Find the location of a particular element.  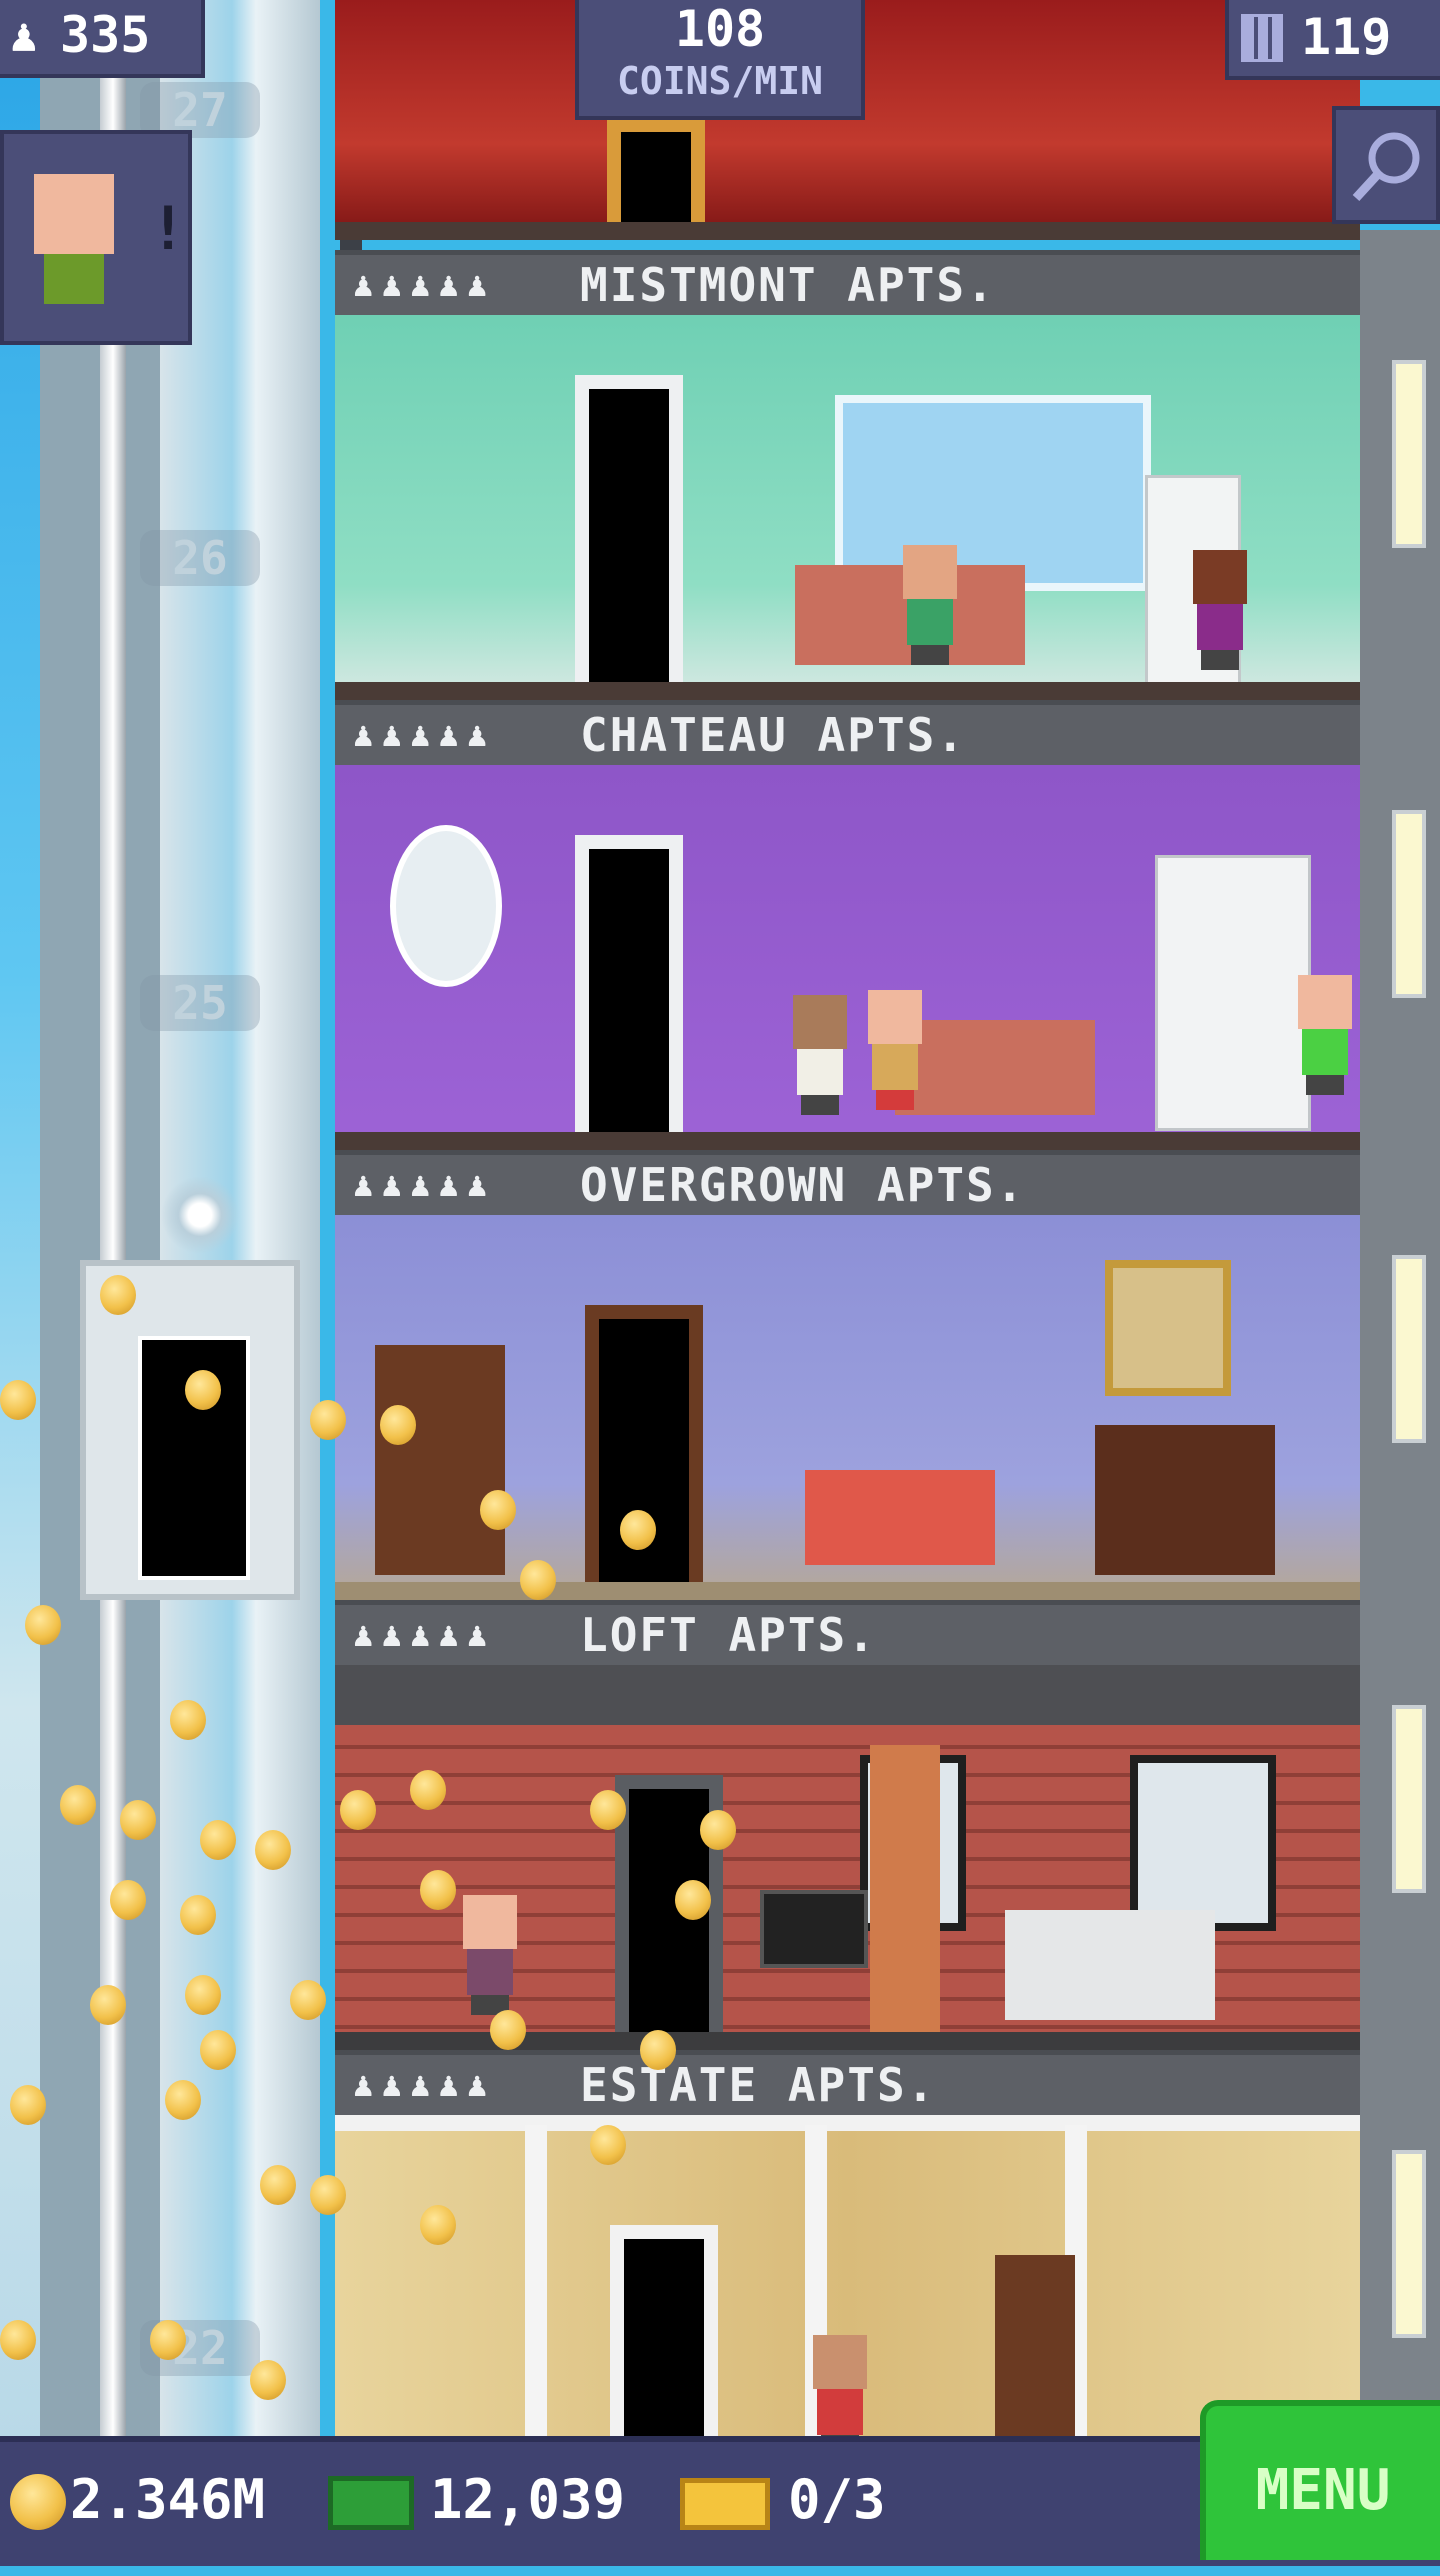

floor-banner-mistmont: ♟♟♟♟♟ MISTMONT APTS. is located at coordinates (847, 282).